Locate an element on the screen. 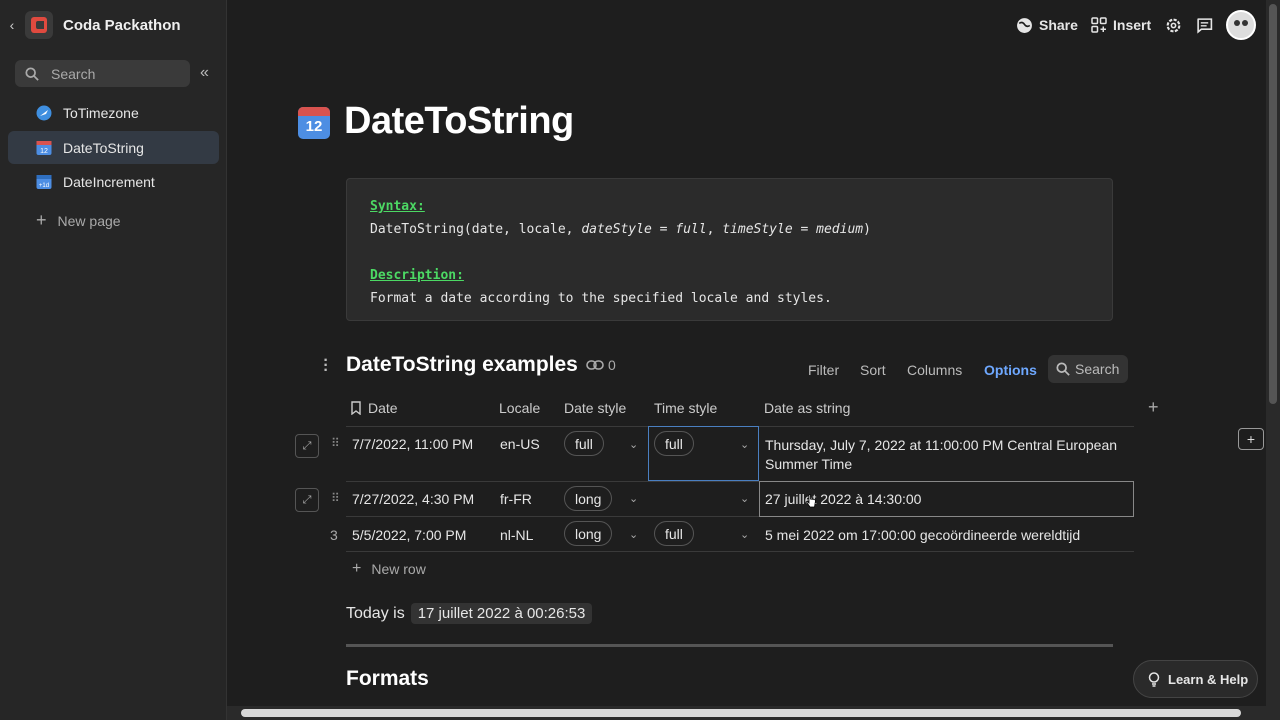  divider is located at coordinates (729, 645).